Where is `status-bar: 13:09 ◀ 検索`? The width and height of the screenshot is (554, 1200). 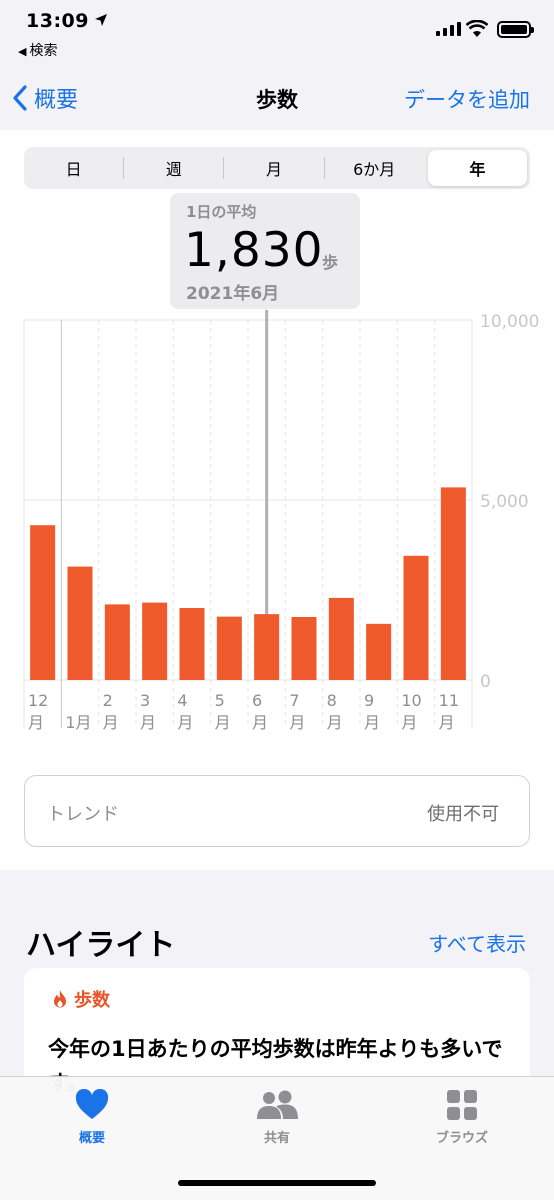 status-bar: 13:09 ◀ 検索 is located at coordinates (277, 31).